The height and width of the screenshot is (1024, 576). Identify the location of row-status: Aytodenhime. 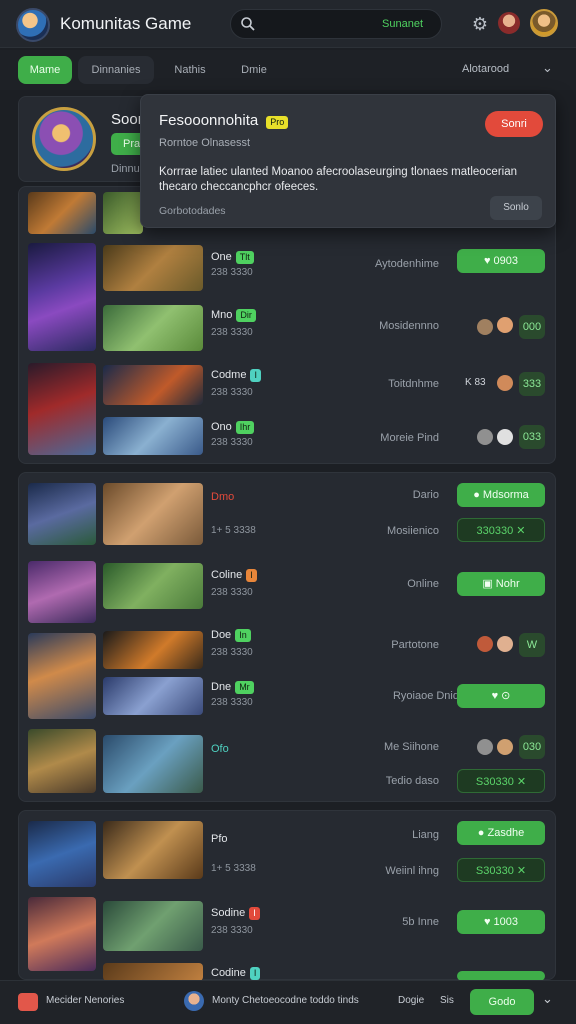
(406, 264).